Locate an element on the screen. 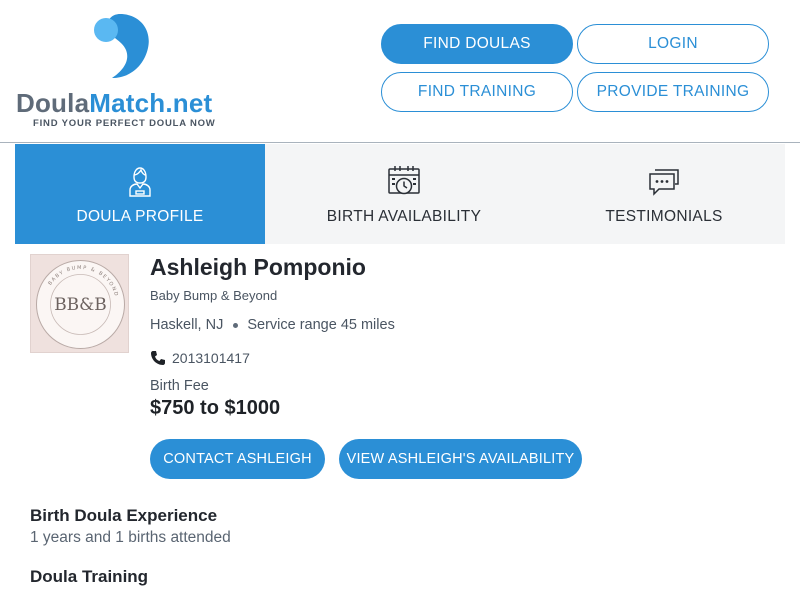 Image resolution: width=800 pixels, height=600 pixels. phone-icon is located at coordinates (158, 358).